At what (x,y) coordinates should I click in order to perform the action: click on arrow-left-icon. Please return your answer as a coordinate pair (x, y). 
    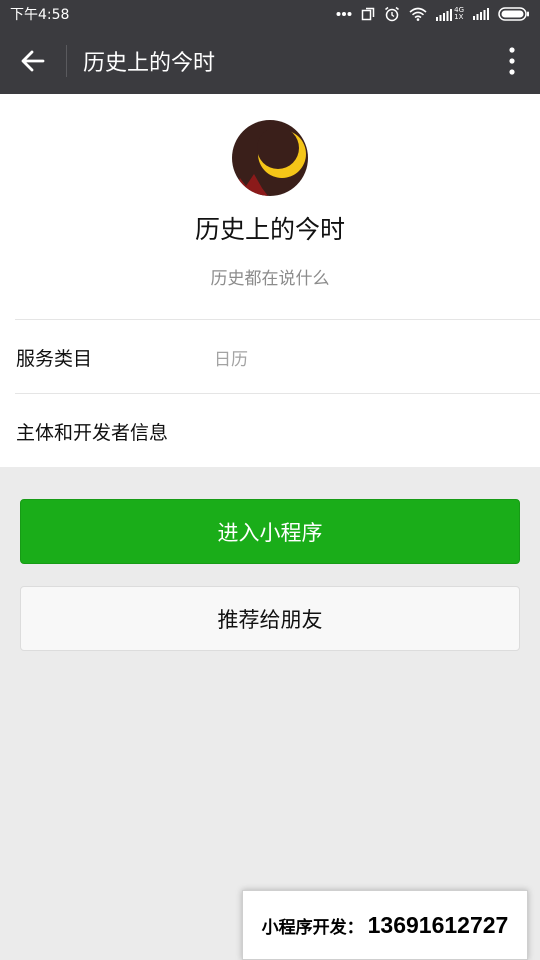
    Looking at the image, I should click on (33, 61).